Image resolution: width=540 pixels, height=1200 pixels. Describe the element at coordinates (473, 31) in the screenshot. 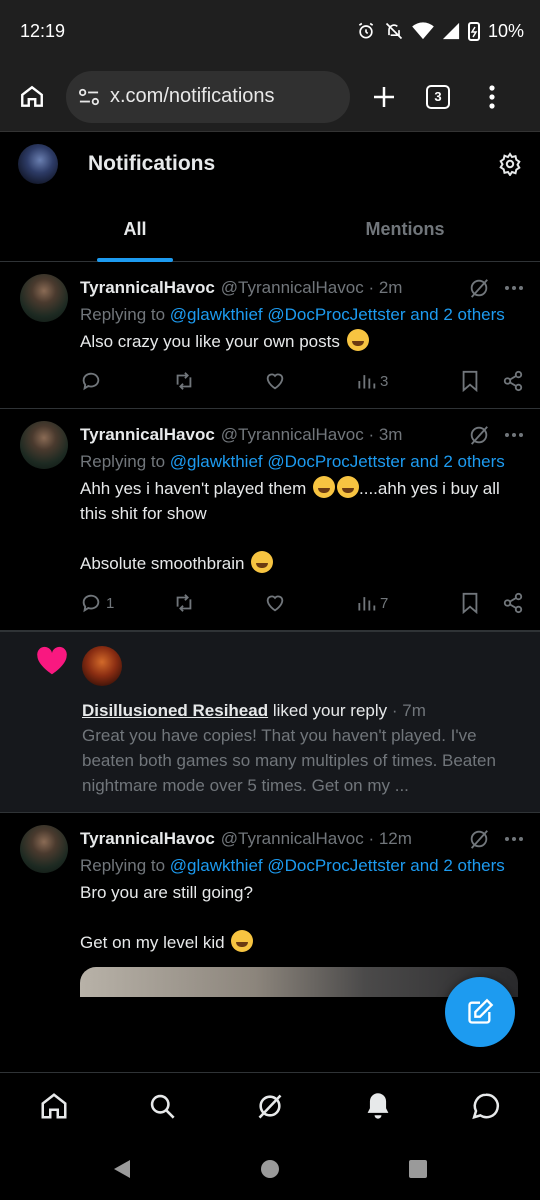

I see `battery-icon` at that location.